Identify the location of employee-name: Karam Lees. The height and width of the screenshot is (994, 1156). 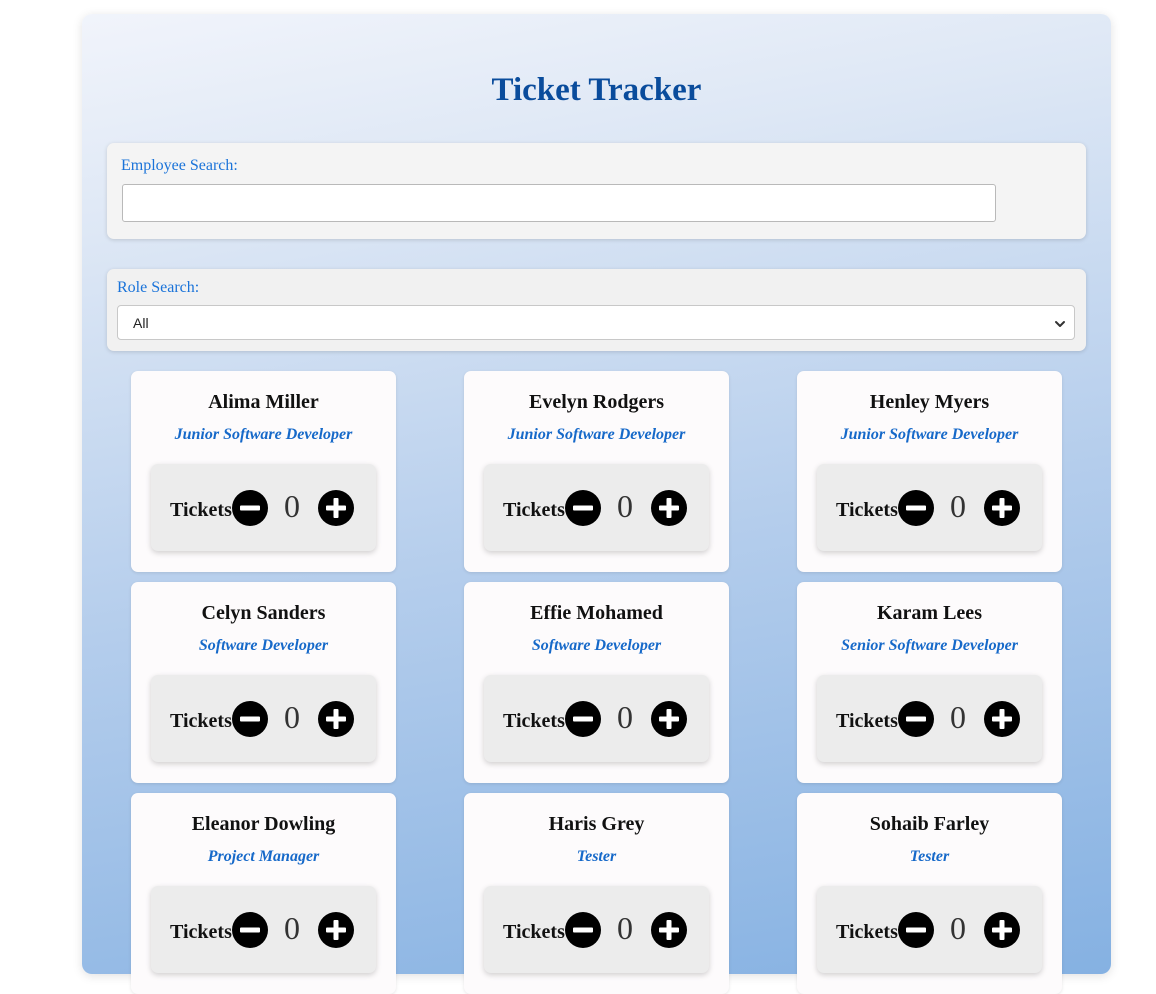
(929, 613).